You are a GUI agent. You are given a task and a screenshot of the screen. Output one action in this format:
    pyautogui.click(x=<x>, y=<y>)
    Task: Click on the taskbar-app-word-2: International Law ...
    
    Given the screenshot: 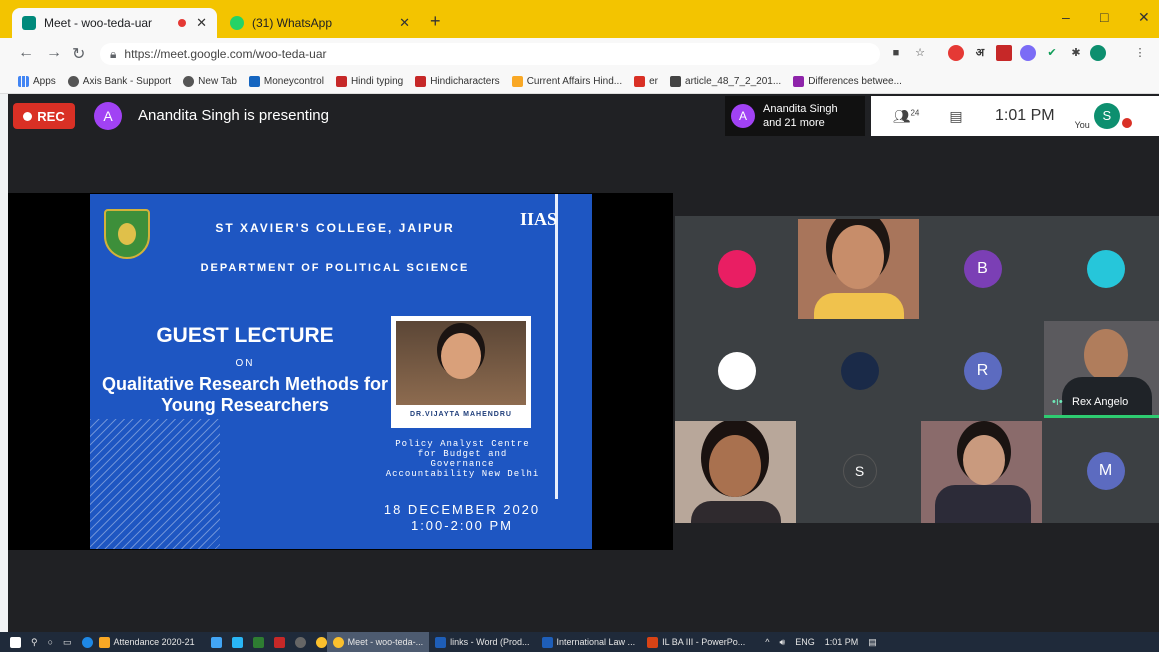 What is the action you would take?
    pyautogui.click(x=589, y=642)
    